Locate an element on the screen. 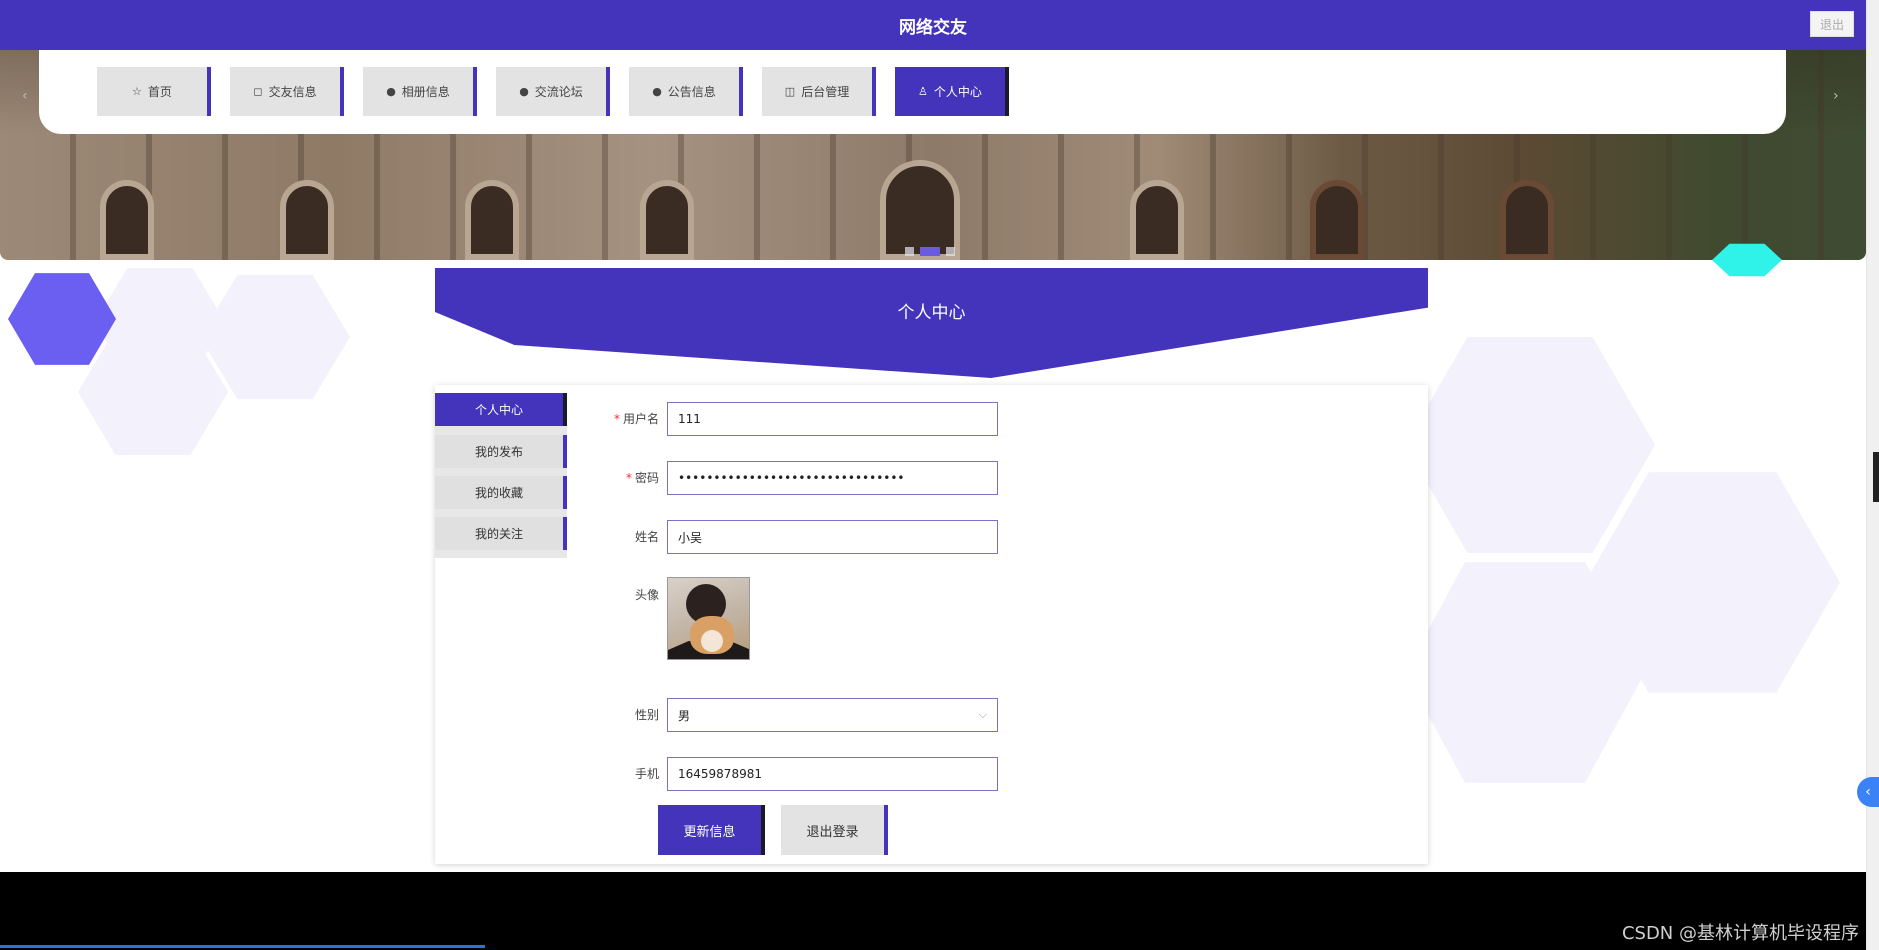 This screenshot has width=1879, height=950. star-icon: ☆ is located at coordinates (137, 91).